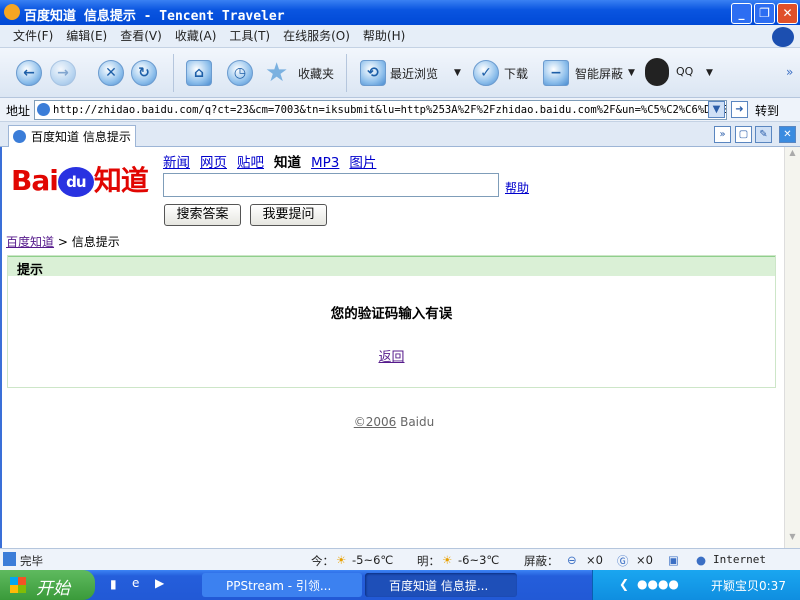 Image resolution: width=800 pixels, height=600 pixels. Describe the element at coordinates (792, 539) in the screenshot. I see `scroll-down-icon: ▼` at that location.